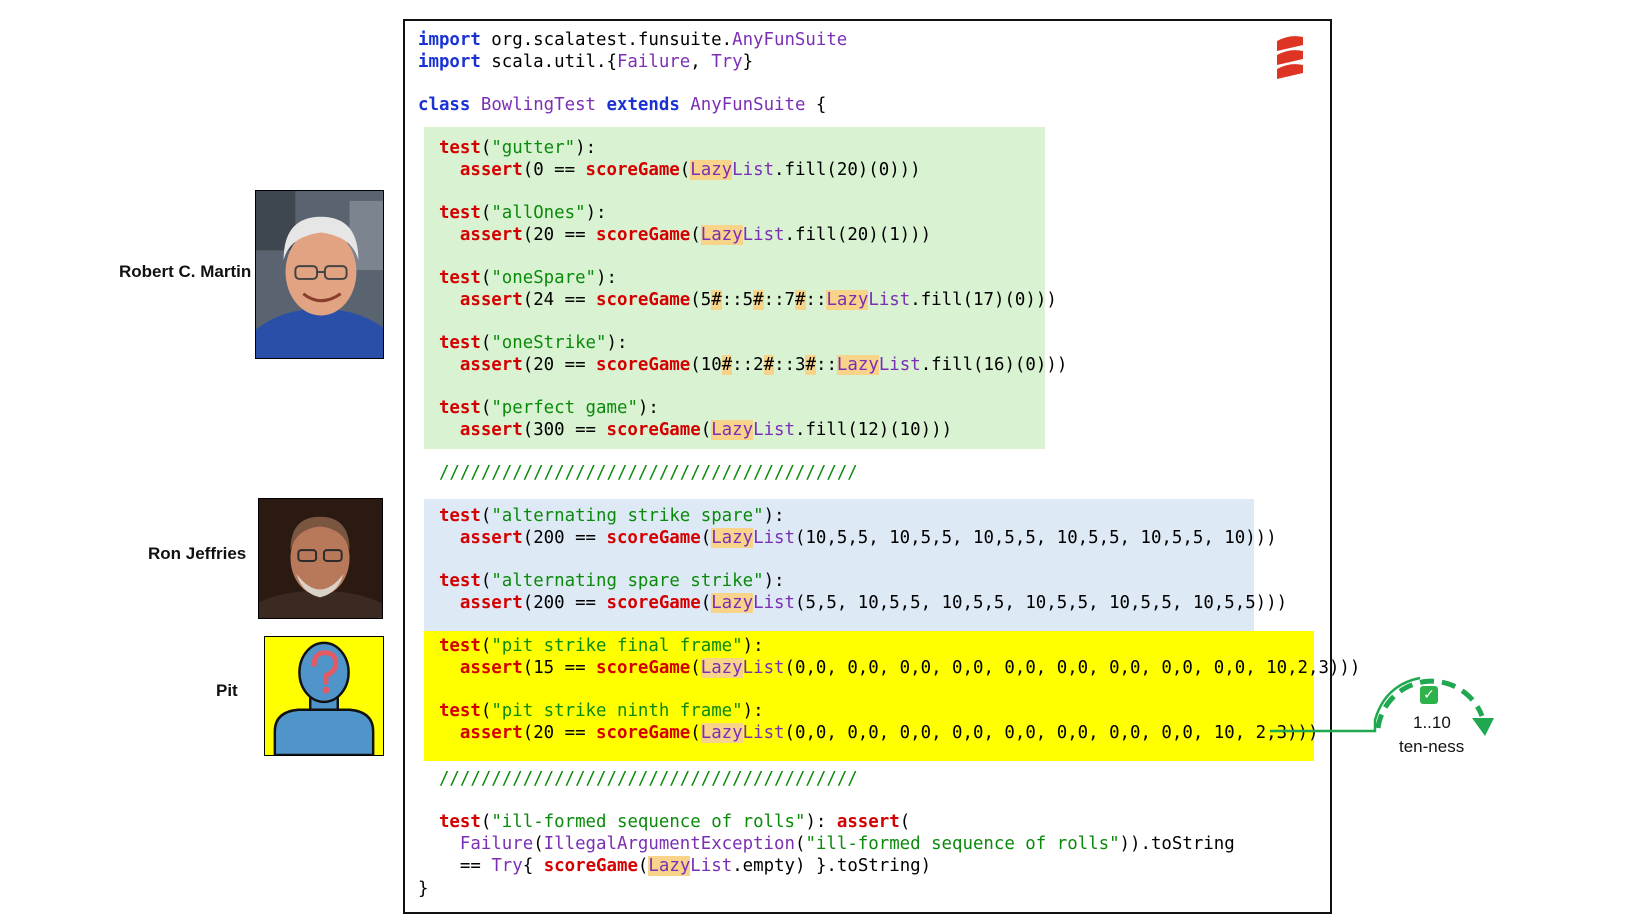 The width and height of the screenshot is (1640, 922). What do you see at coordinates (1429, 695) in the screenshot?
I see `check-icon: ✓` at bounding box center [1429, 695].